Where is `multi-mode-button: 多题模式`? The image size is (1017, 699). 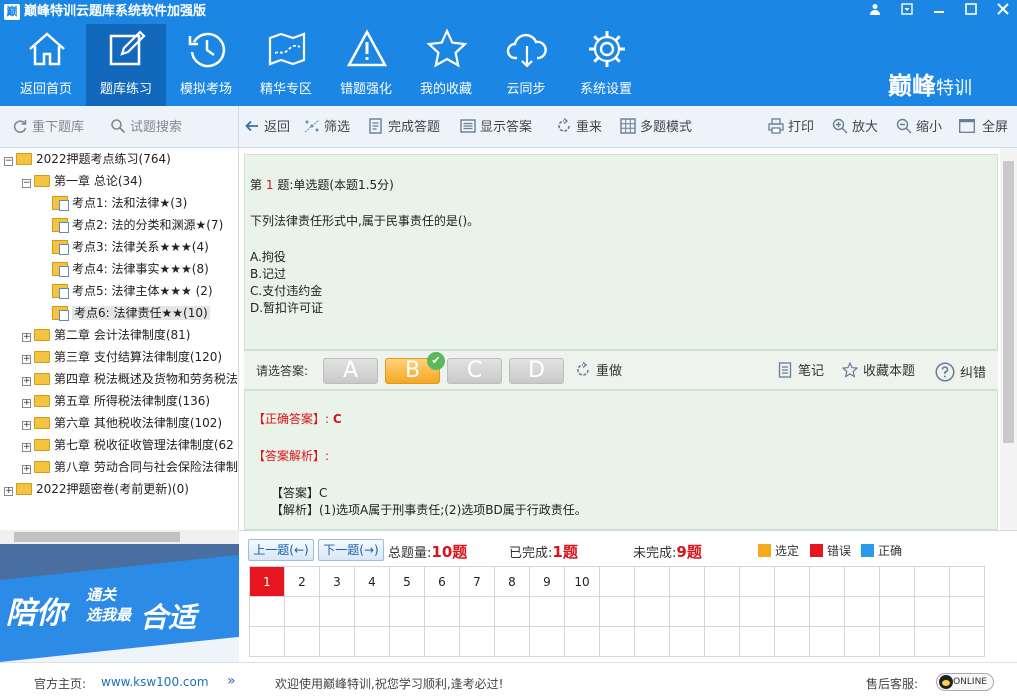
multi-mode-button: 多题模式 is located at coordinates (656, 127).